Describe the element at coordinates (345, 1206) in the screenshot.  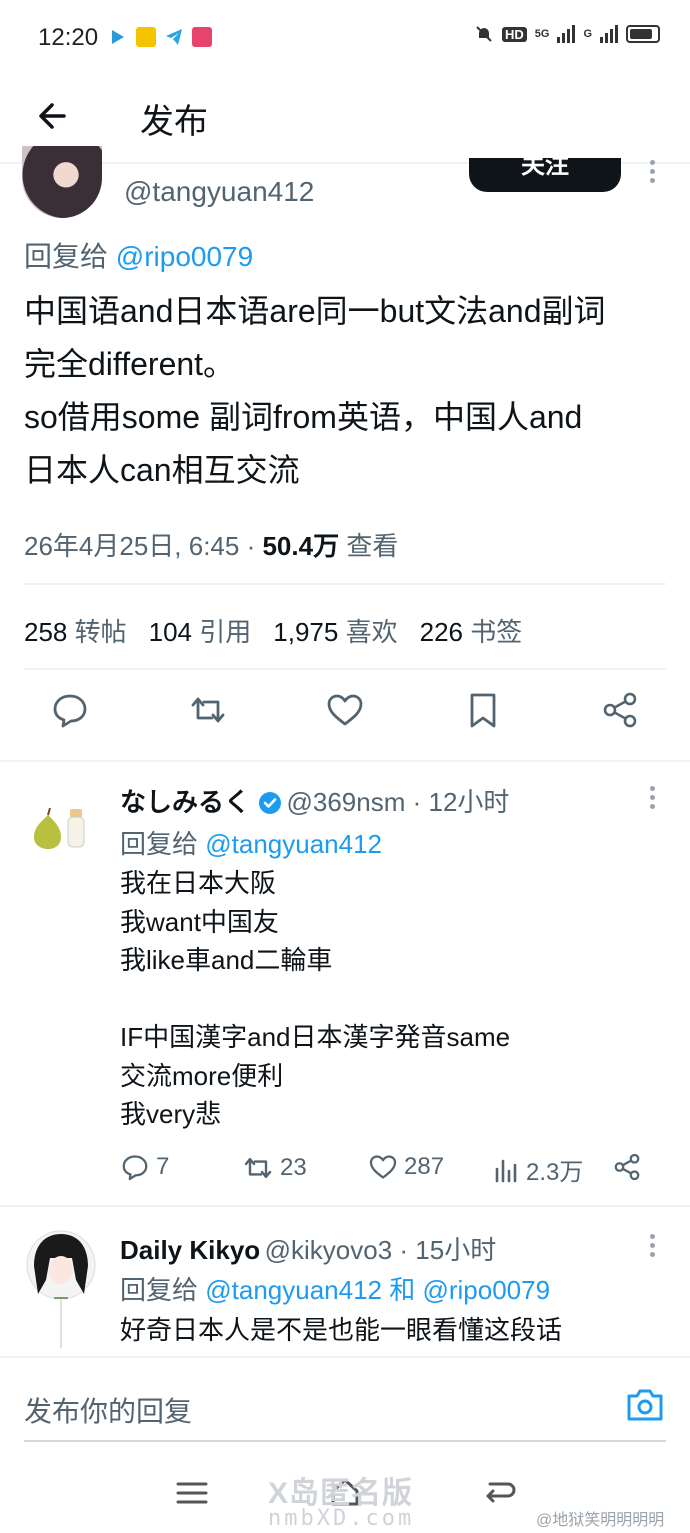
I see `reply-divider` at that location.